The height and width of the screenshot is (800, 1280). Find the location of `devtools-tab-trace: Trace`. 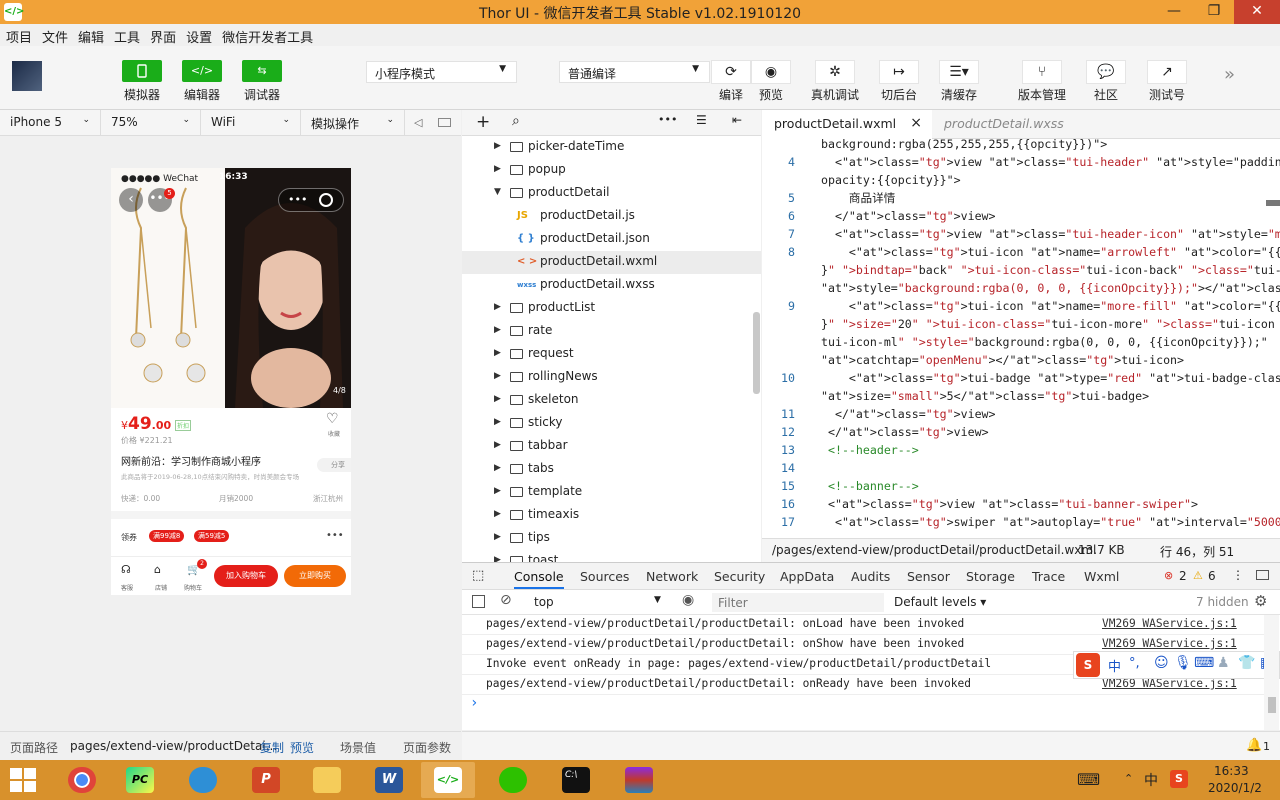

devtools-tab-trace: Trace is located at coordinates (1048, 576).